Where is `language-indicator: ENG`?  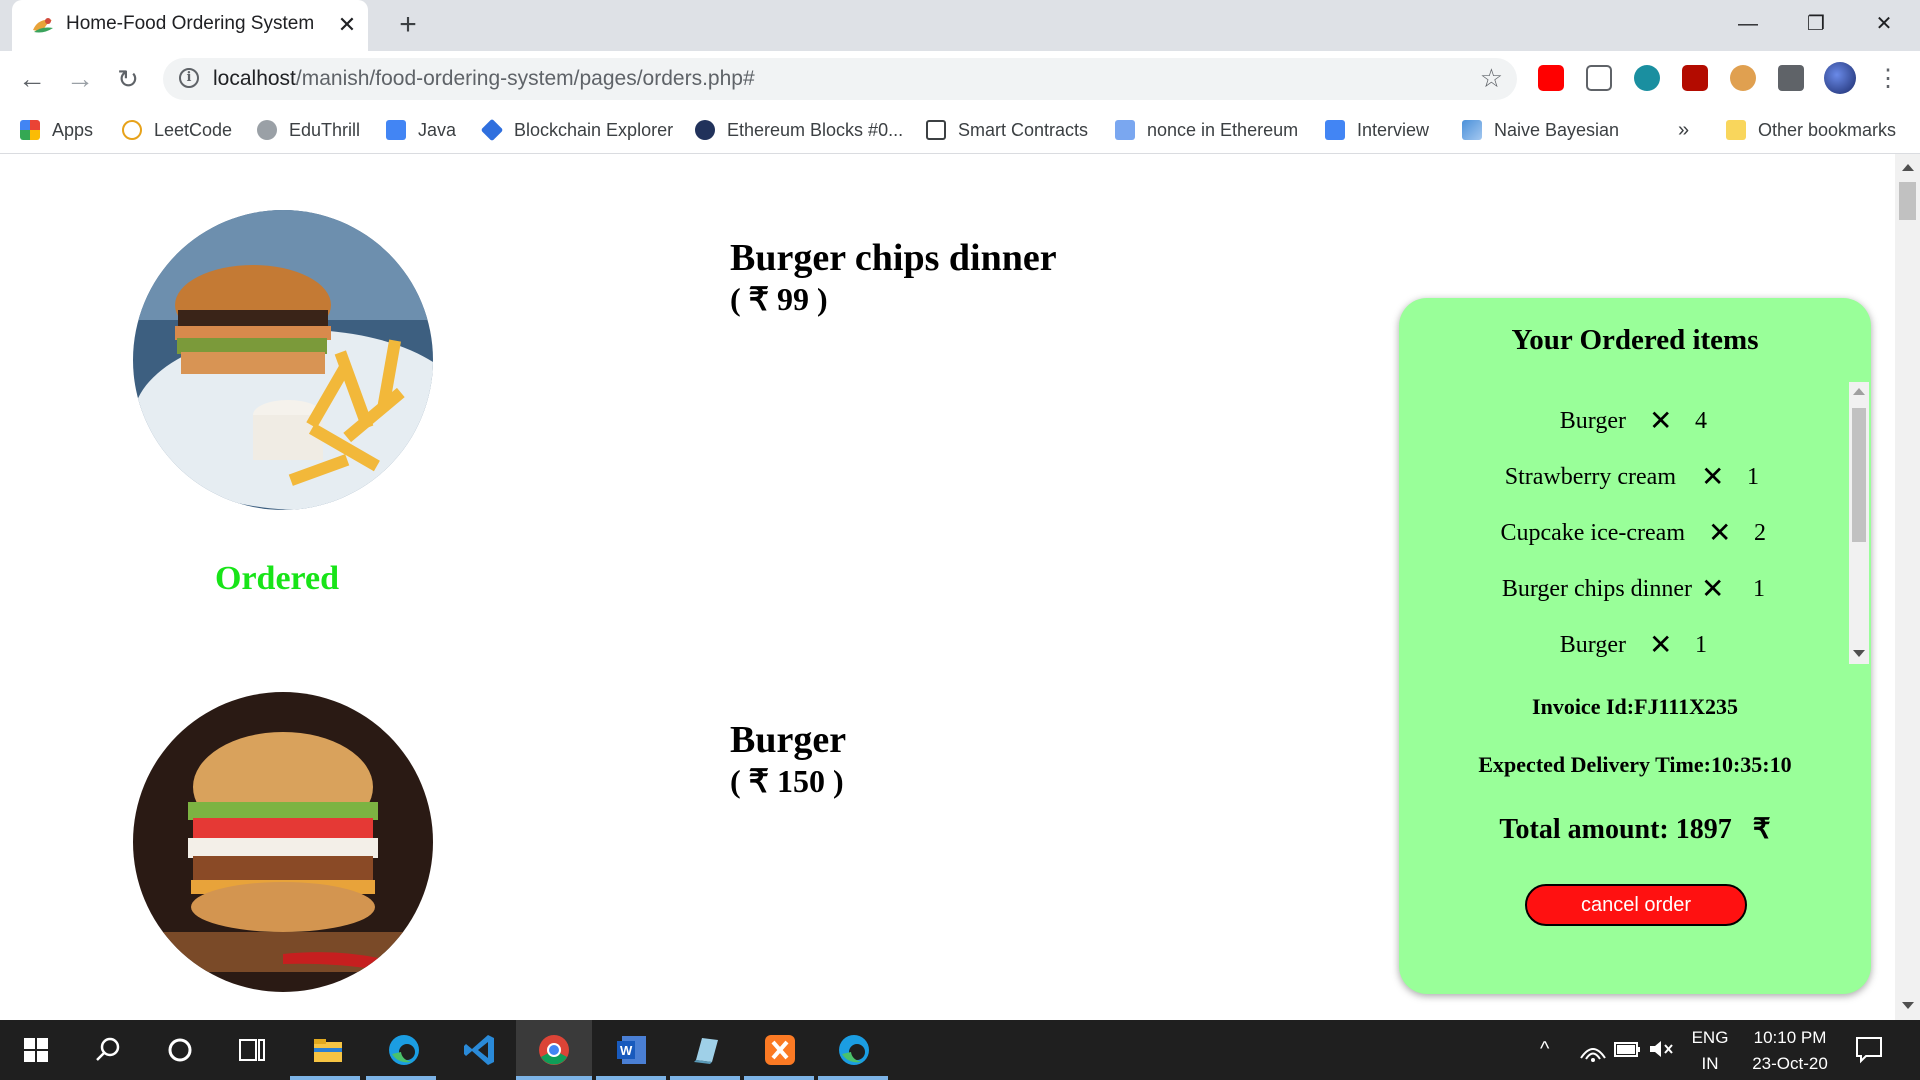 language-indicator: ENG is located at coordinates (1710, 1038).